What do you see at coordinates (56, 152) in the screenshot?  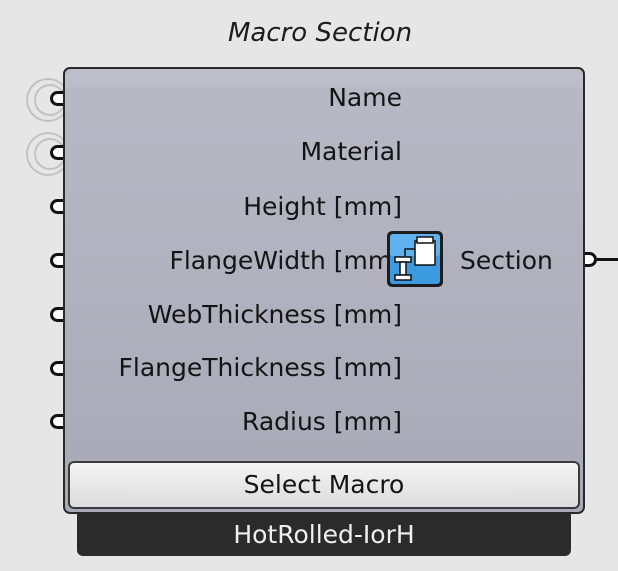 I see `input-grip-material` at bounding box center [56, 152].